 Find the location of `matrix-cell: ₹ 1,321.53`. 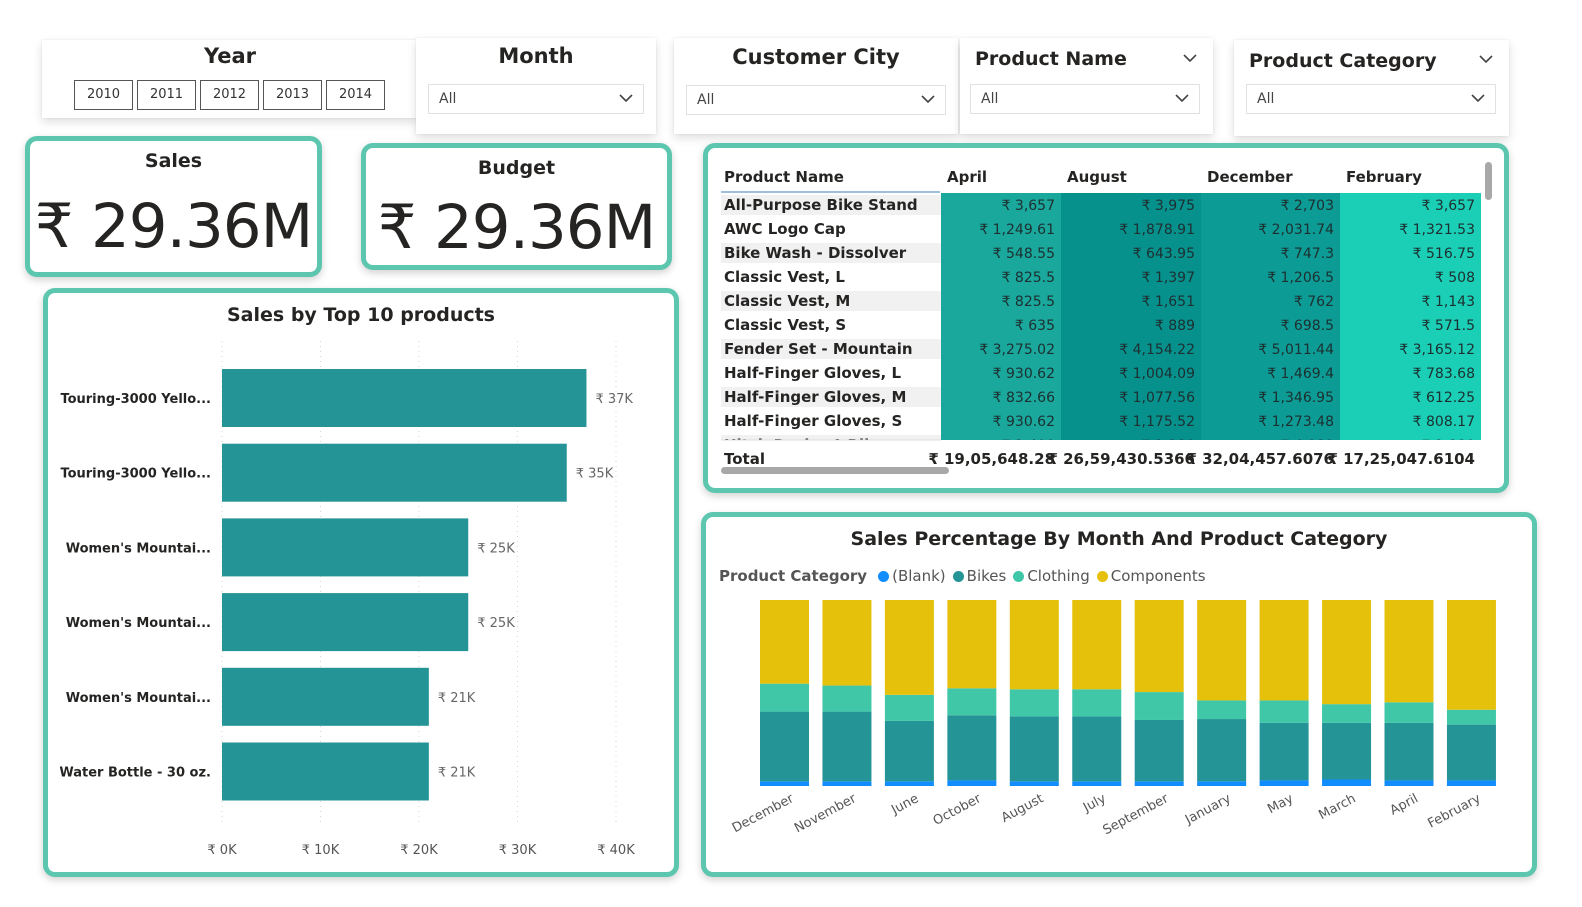

matrix-cell: ₹ 1,321.53 is located at coordinates (1437, 230).